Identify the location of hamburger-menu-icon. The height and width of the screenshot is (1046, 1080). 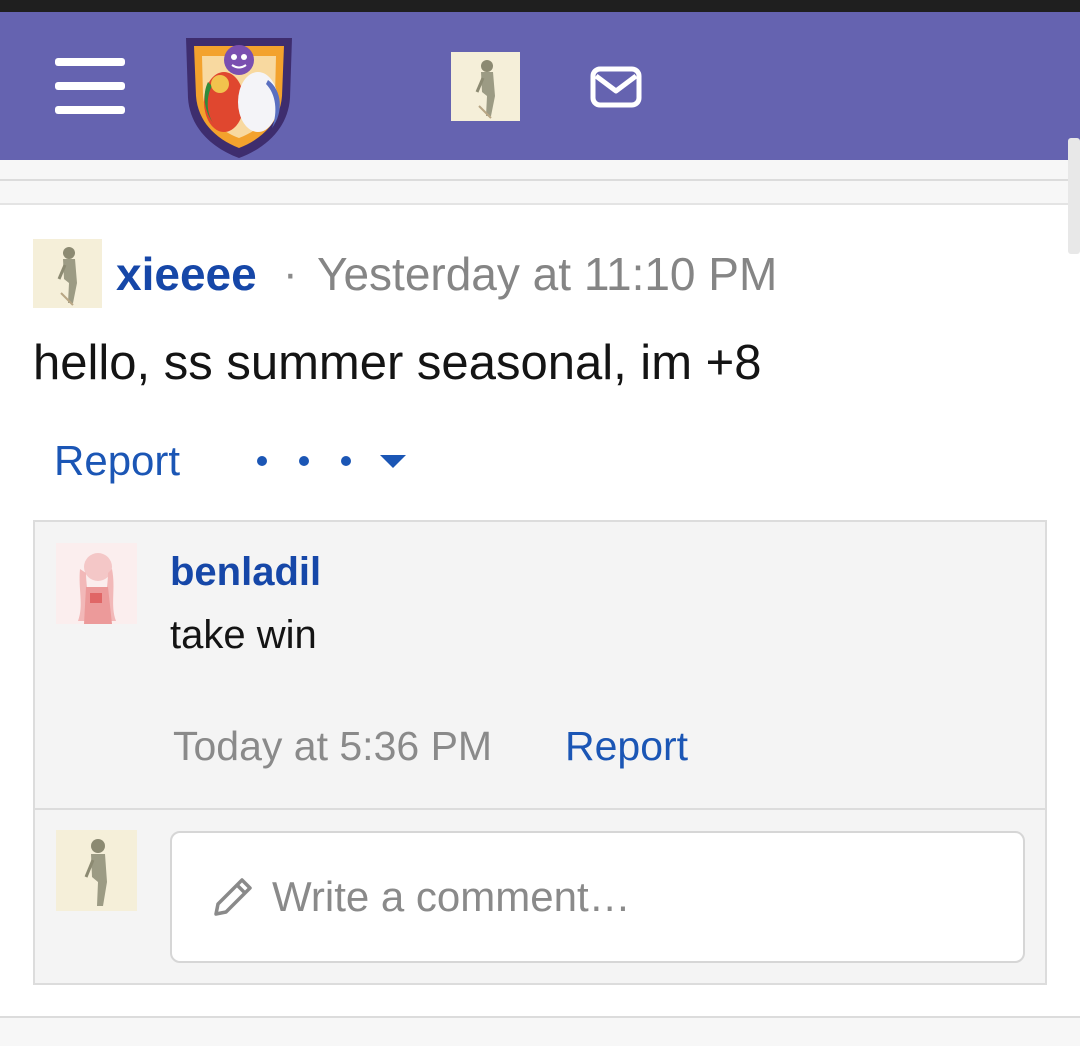
(91, 88).